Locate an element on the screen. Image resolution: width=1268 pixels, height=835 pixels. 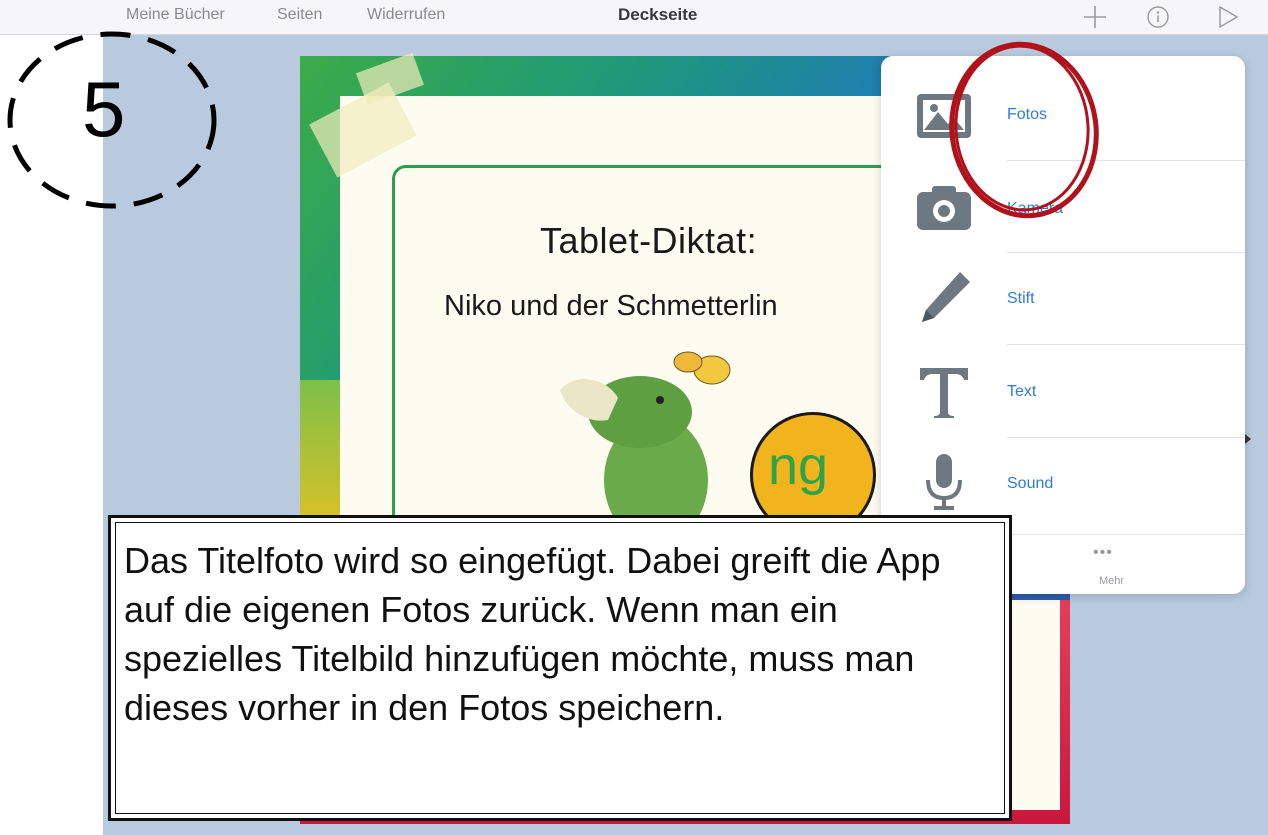
pen-icon is located at coordinates (944, 298).